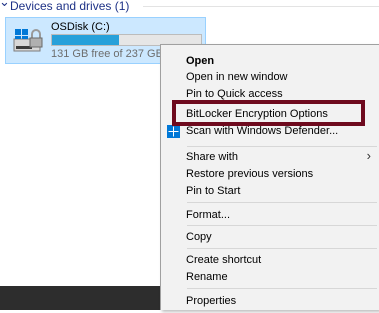 The image size is (379, 313). Describe the element at coordinates (28, 40) in the screenshot. I see `drive-lock-icon` at that location.